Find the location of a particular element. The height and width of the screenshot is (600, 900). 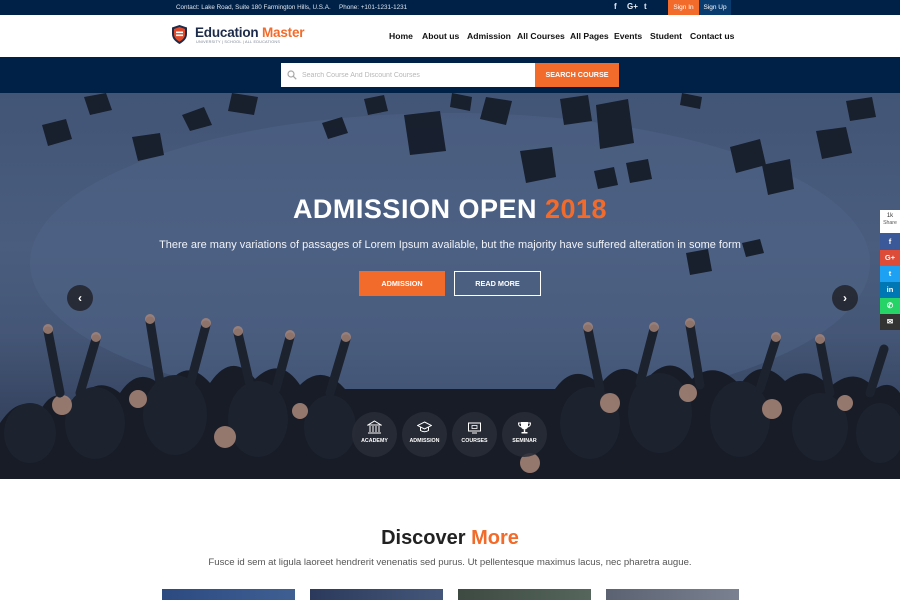

share-twitter-button: t is located at coordinates (890, 274).